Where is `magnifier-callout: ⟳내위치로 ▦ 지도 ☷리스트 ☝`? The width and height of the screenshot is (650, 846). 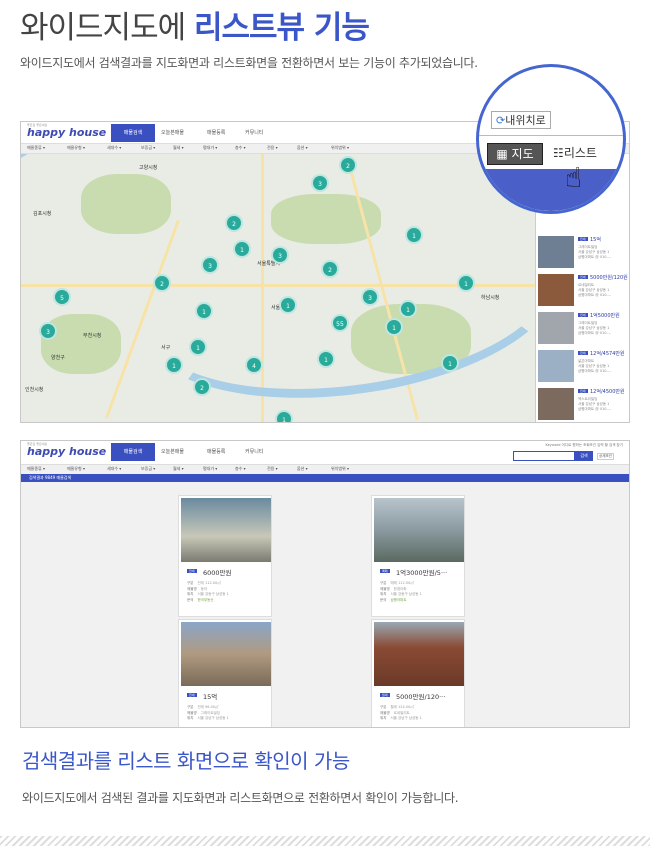
magnifier-callout: ⟳내위치로 ▦ 지도 ☷리스트 ☝ is located at coordinates (551, 139).